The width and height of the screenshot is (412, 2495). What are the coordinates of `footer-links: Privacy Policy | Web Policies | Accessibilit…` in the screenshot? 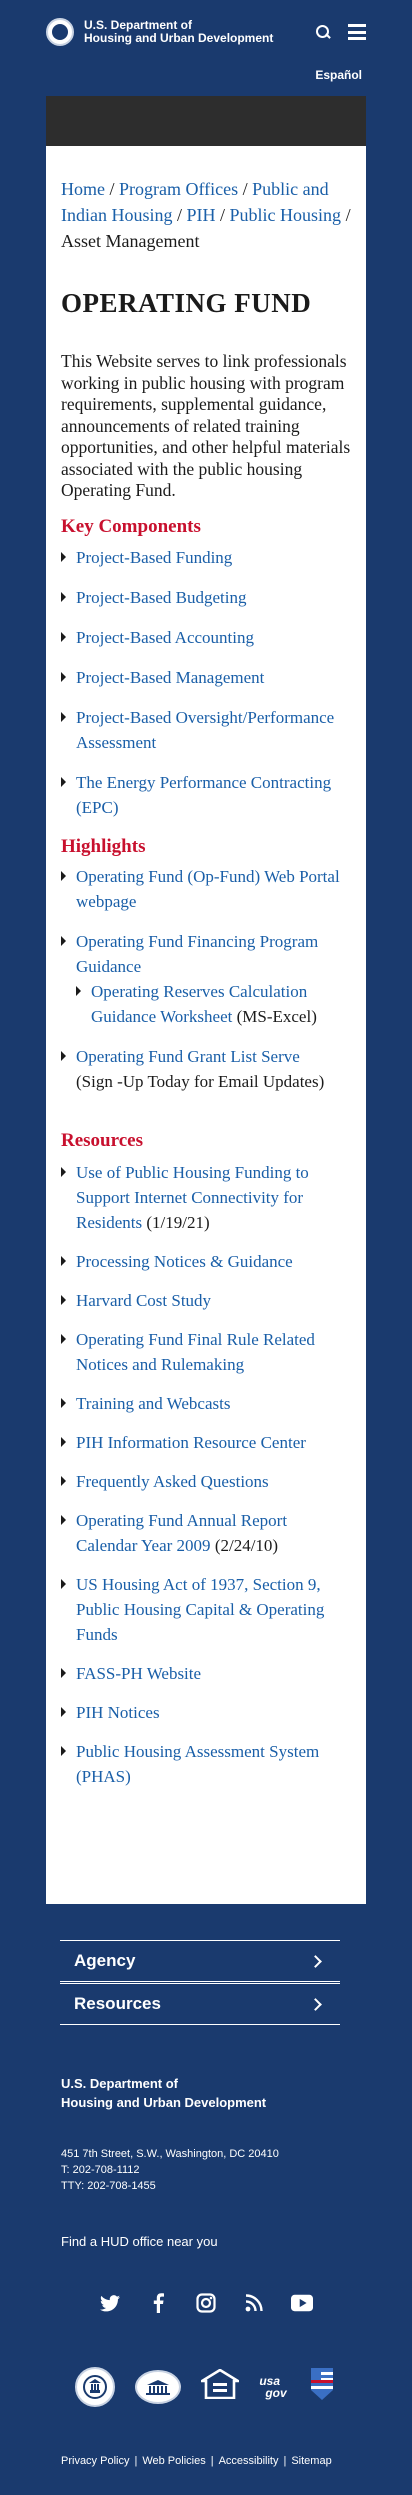 It's located at (196, 2461).